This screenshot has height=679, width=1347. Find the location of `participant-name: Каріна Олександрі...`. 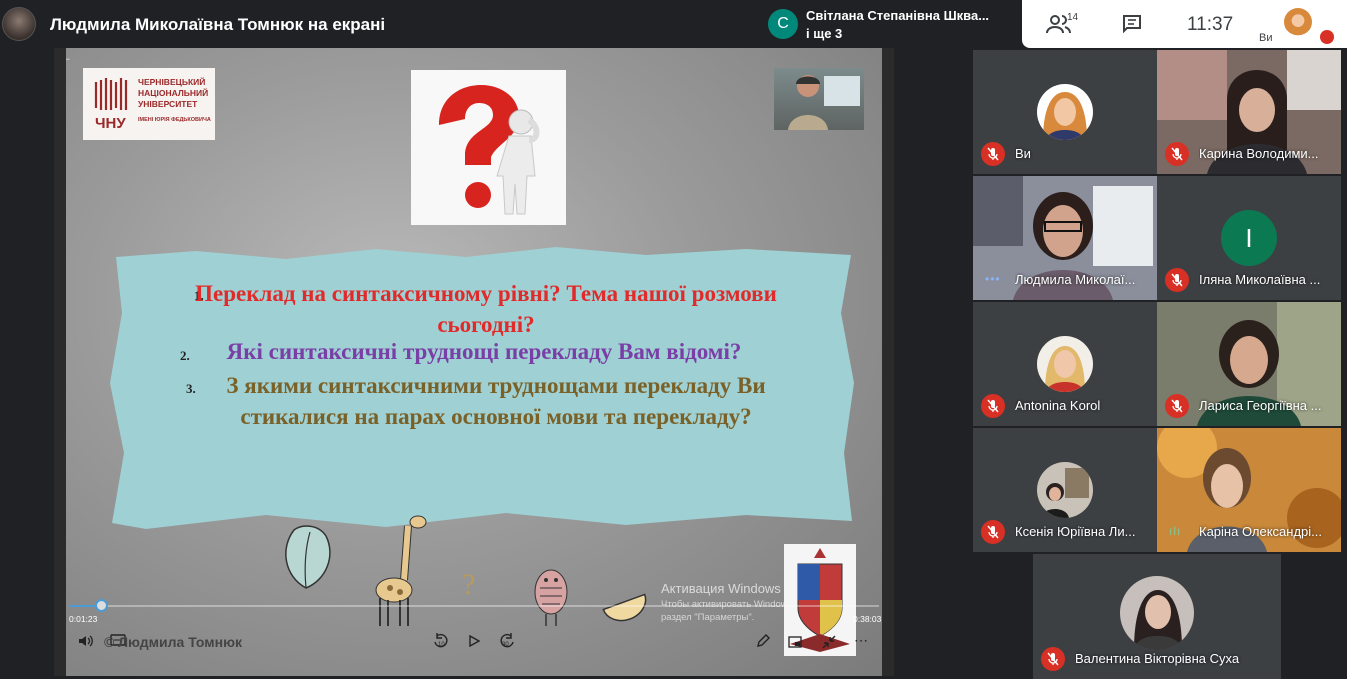

participant-name: Каріна Олександрі... is located at coordinates (1261, 531).